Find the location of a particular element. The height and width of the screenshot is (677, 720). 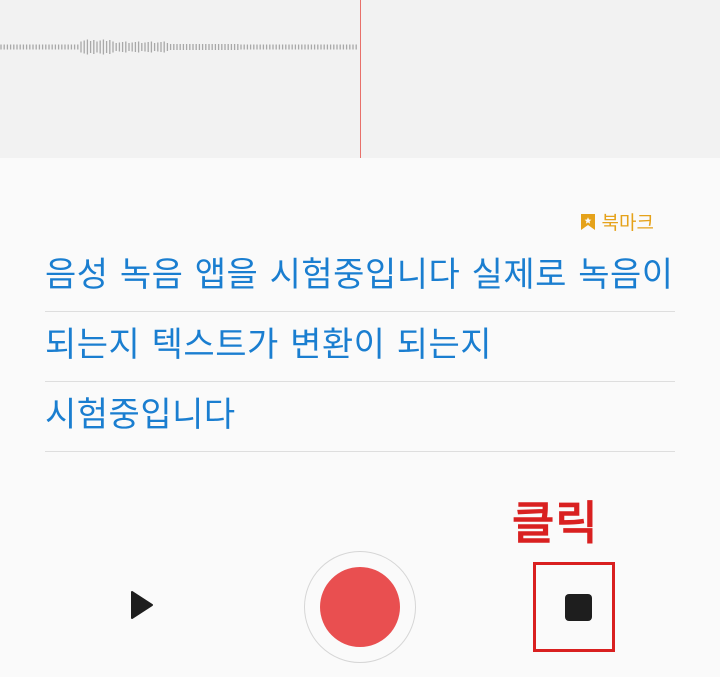

play-button is located at coordinates (142, 607).